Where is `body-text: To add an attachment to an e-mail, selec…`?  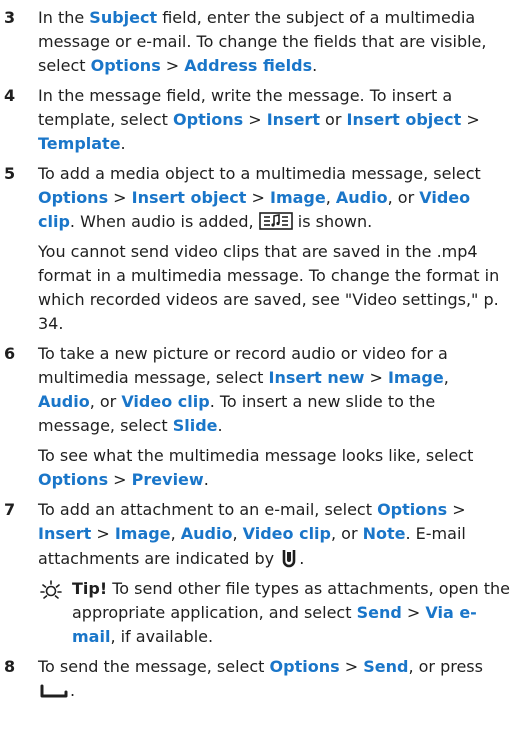
body-text: To add an attachment to an e-mail, selec… is located at coordinates (208, 509).